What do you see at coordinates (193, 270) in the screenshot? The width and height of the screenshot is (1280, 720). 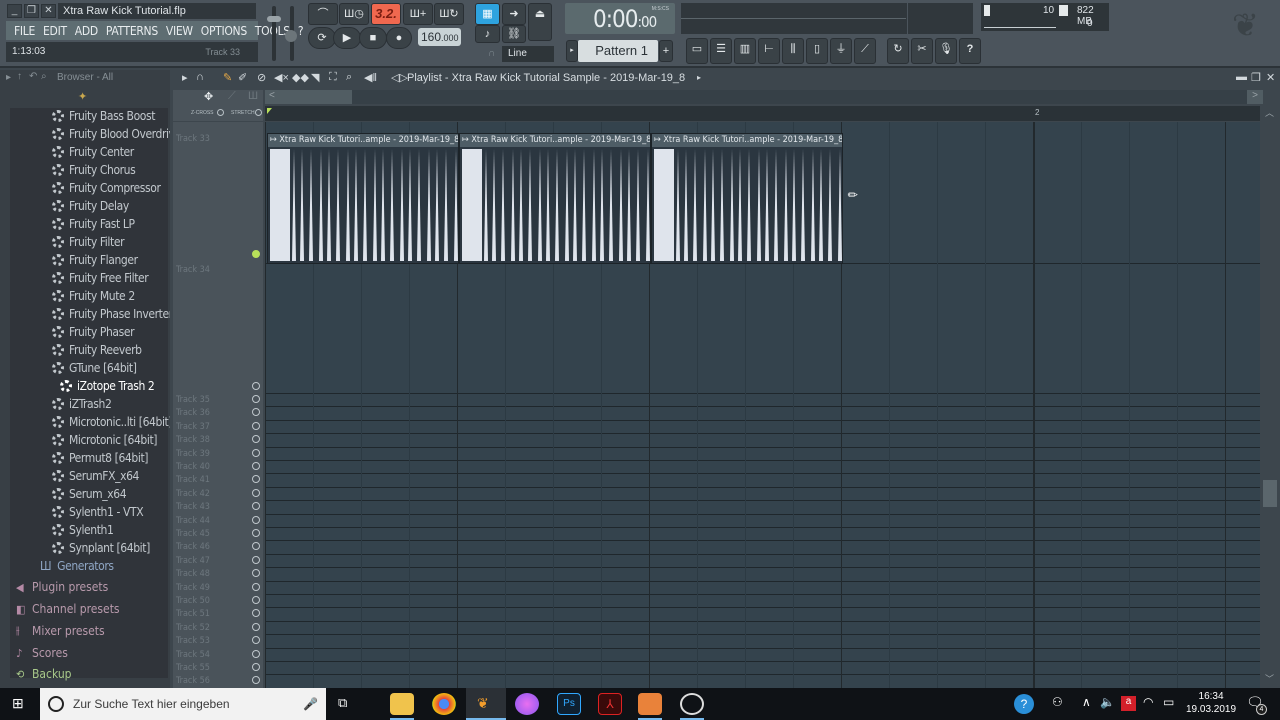 I see `track-name-label: Track 34` at bounding box center [193, 270].